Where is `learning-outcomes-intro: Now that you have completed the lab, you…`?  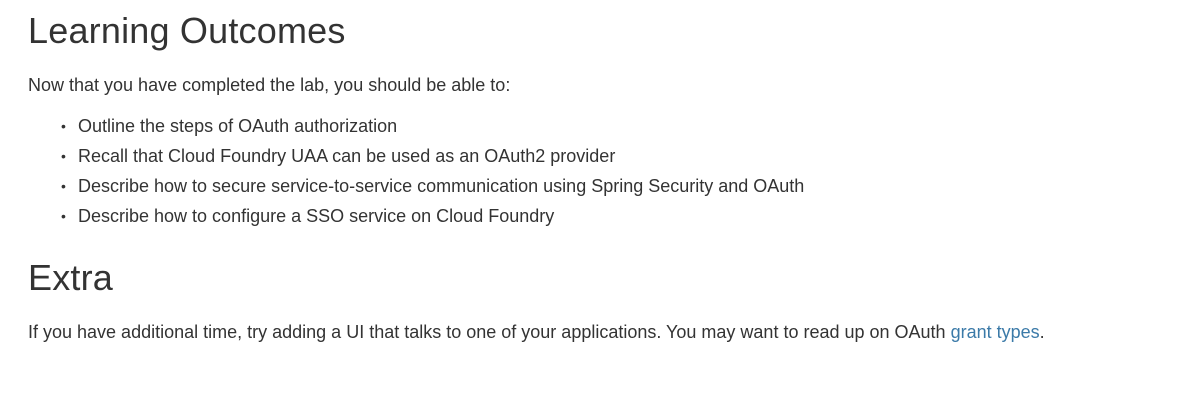
learning-outcomes-intro: Now that you have completed the lab, you… is located at coordinates (269, 85).